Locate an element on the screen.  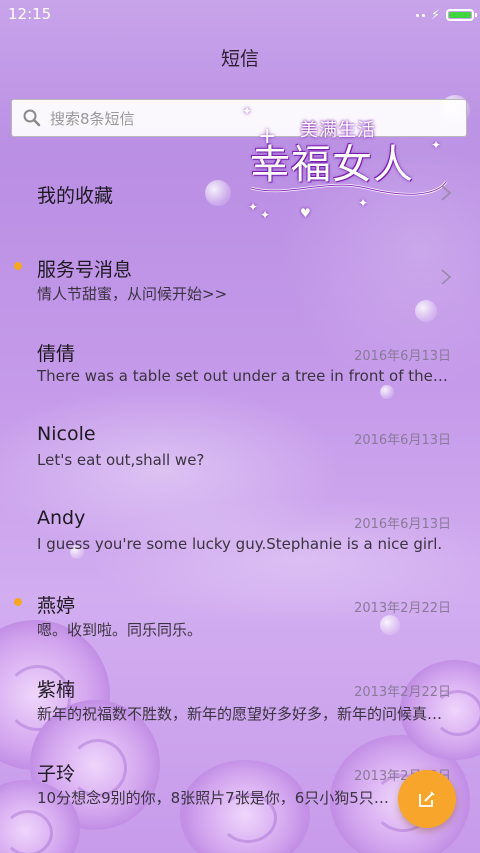
conversation-name: 我的收藏 is located at coordinates (75, 196).